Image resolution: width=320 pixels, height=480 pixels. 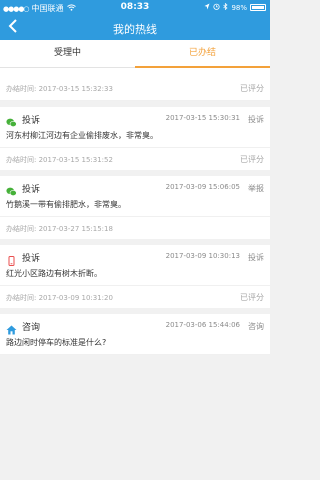 I want to click on alarm-icon, so click(x=217, y=7).